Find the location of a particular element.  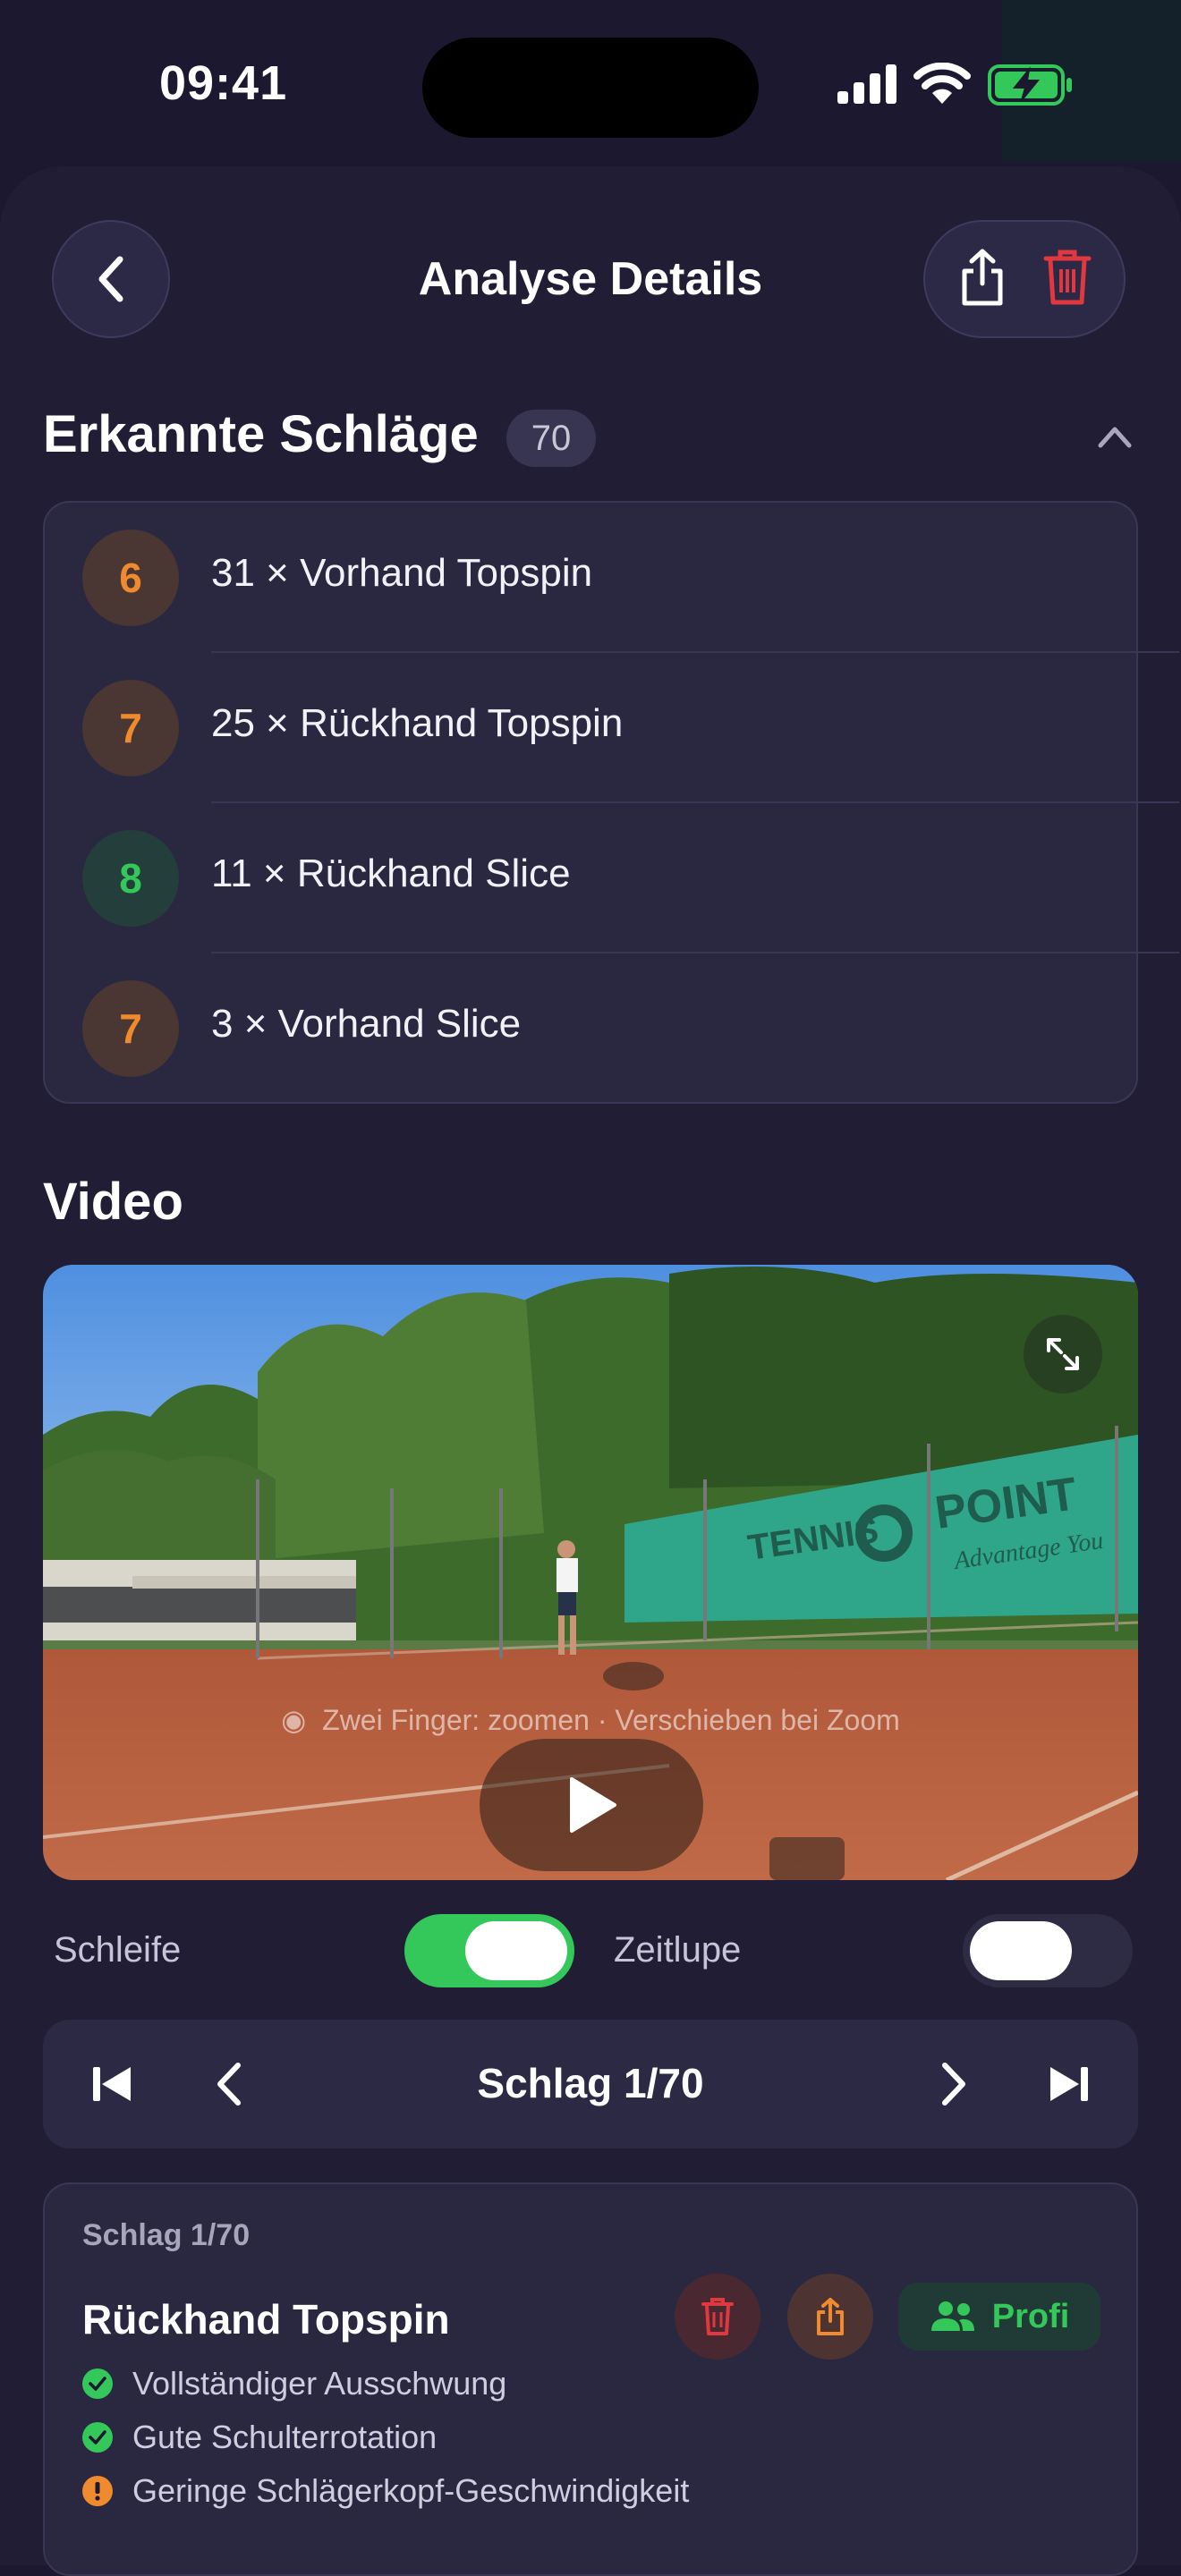

share-stroke-button is located at coordinates (830, 2317).